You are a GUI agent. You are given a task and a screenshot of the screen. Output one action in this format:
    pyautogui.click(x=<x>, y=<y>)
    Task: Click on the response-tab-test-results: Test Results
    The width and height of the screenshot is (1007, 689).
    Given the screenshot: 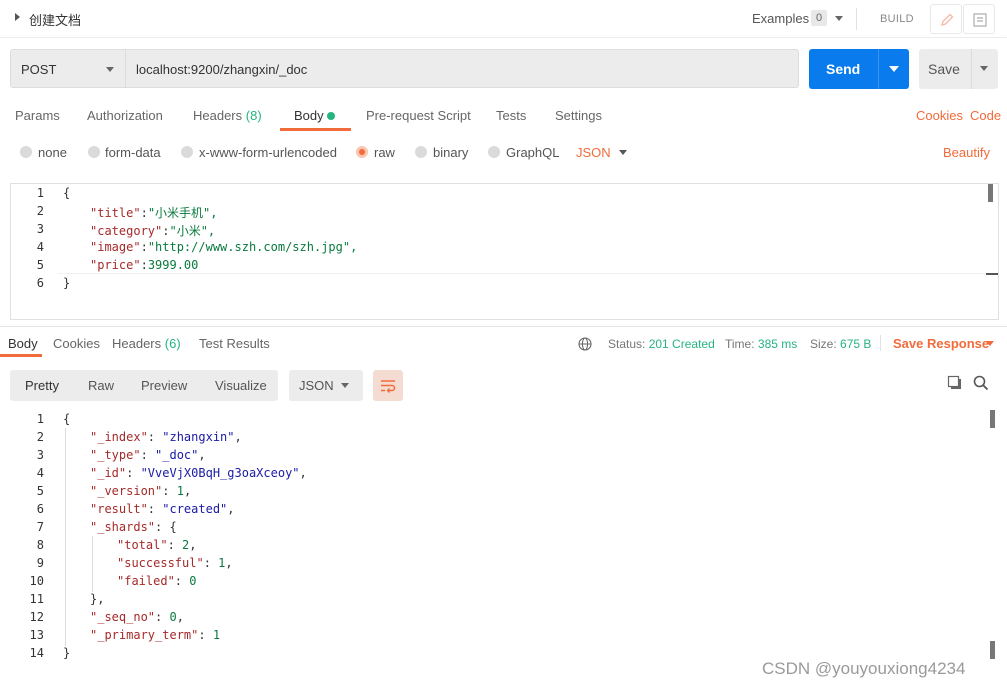 What is the action you would take?
    pyautogui.click(x=234, y=343)
    